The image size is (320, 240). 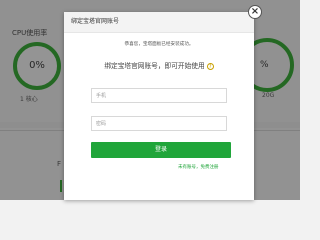 What do you see at coordinates (161, 150) in the screenshot?
I see `login-button: 登录` at bounding box center [161, 150].